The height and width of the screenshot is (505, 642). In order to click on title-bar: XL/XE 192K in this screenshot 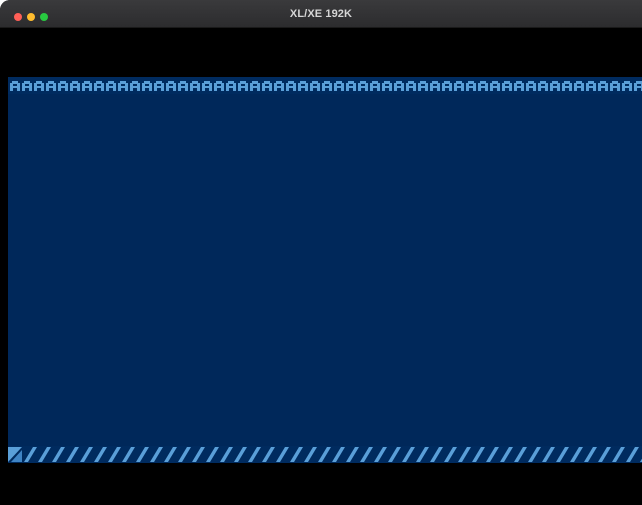, I will do `click(321, 14)`.